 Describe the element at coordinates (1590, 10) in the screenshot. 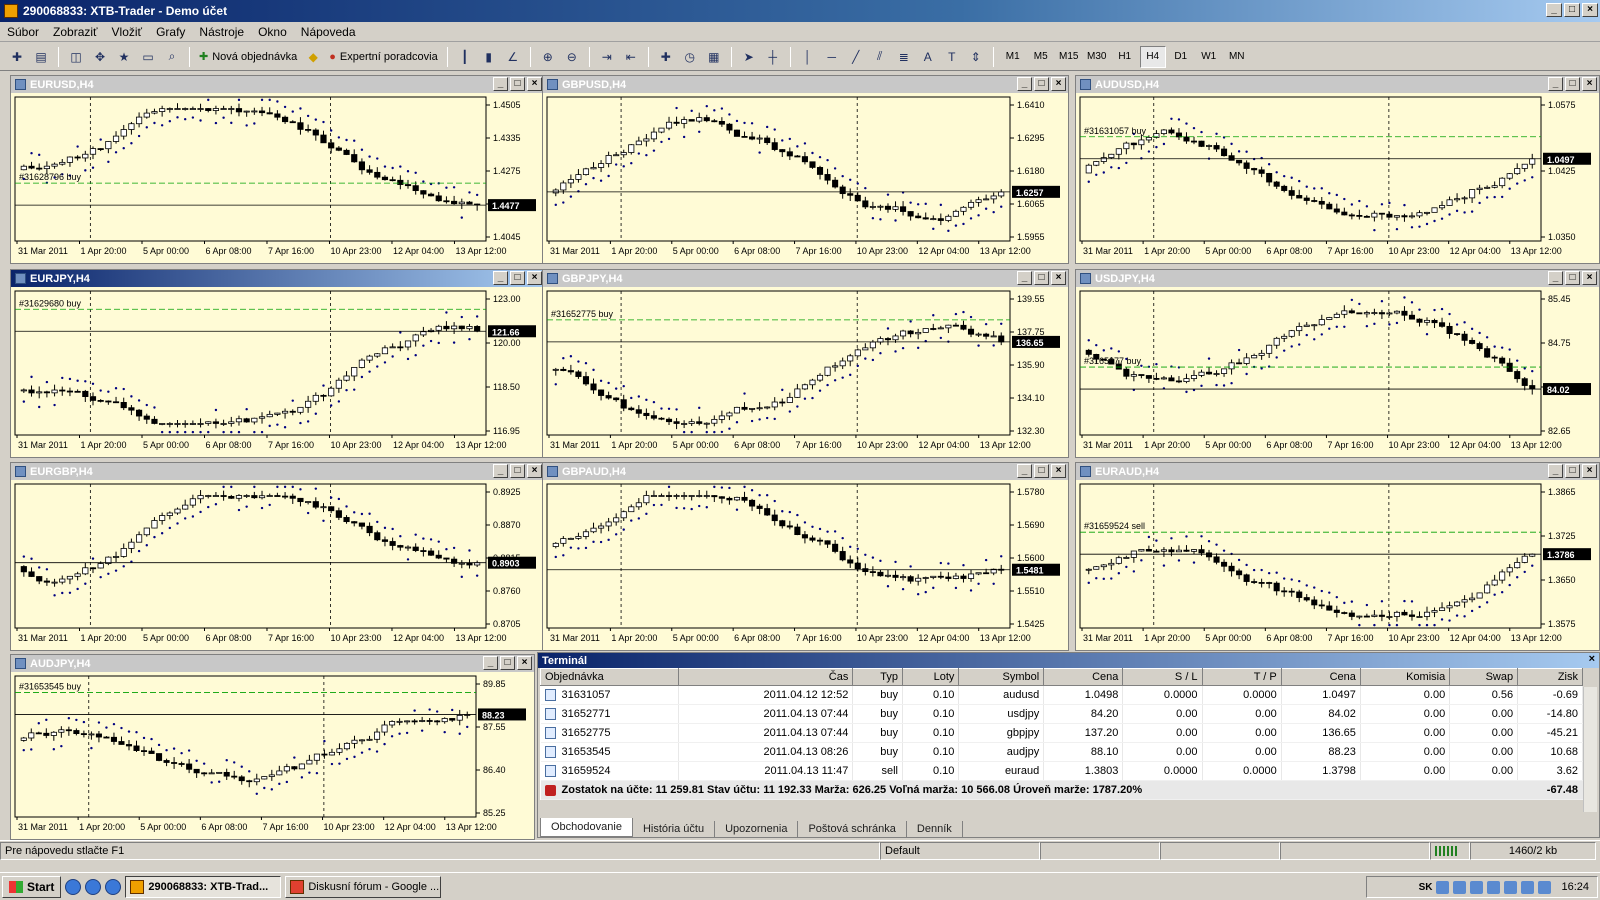

I see `close-button: ×` at that location.